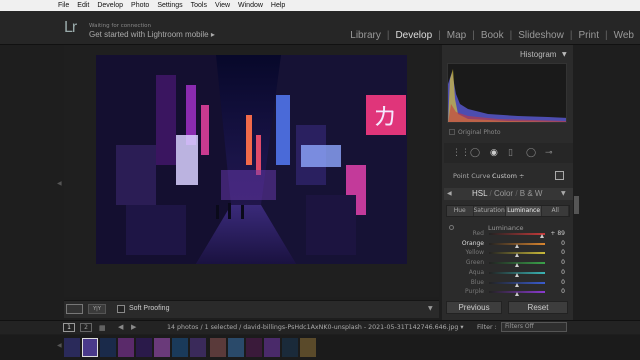  I want to click on grid-view-icon: ▦, so click(102, 328).